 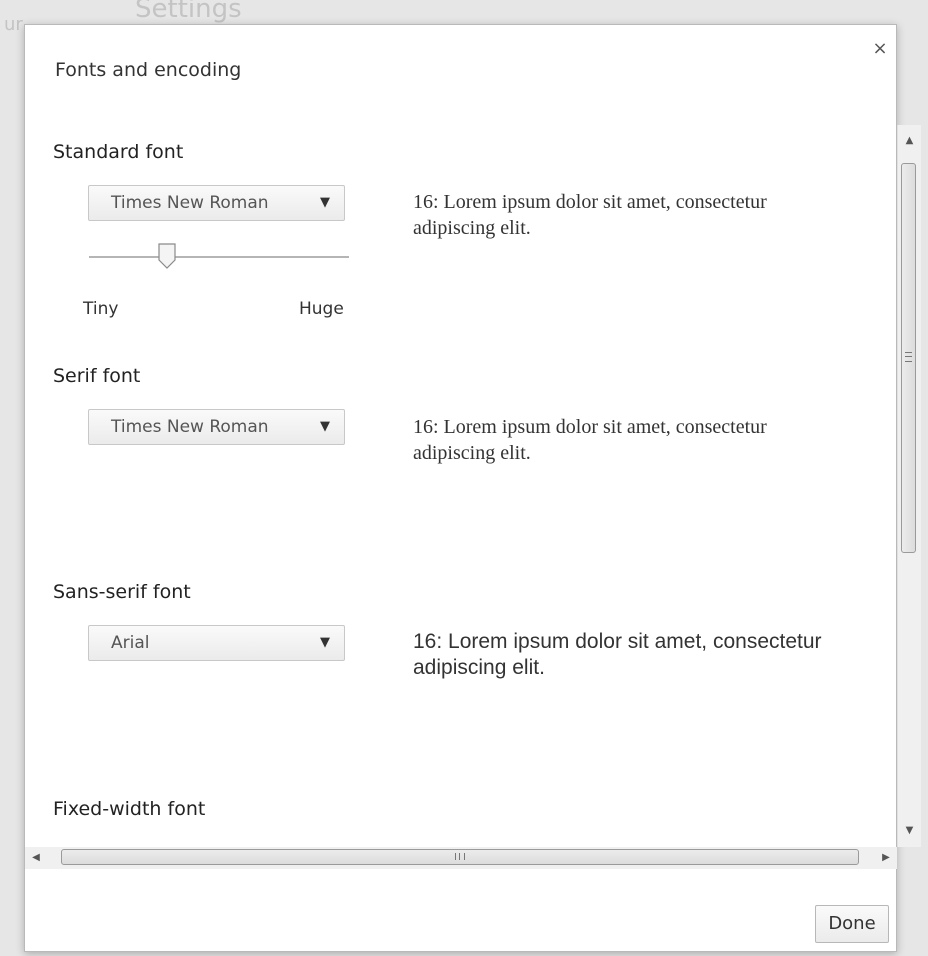 I want to click on close-icon: ×, so click(x=880, y=49).